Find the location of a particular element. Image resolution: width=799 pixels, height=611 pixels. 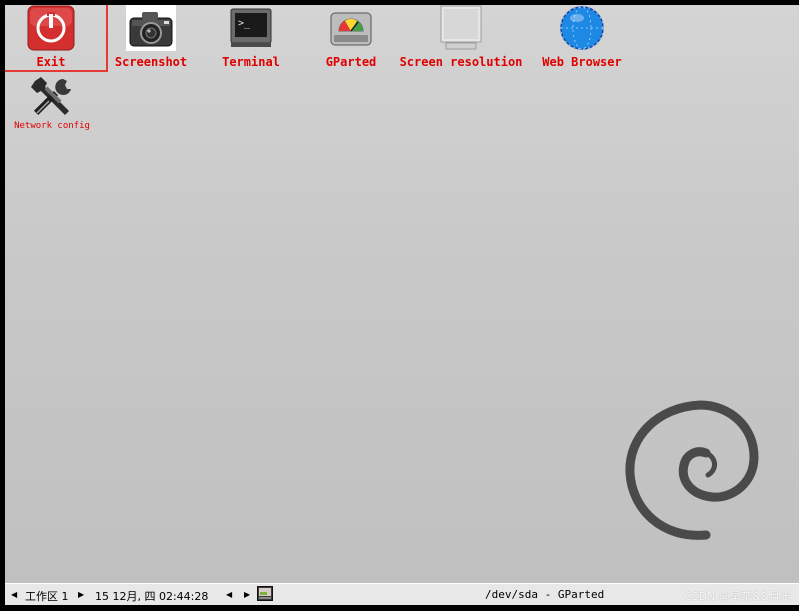

desktop-icon-label: Screenshot is located at coordinates (151, 62).